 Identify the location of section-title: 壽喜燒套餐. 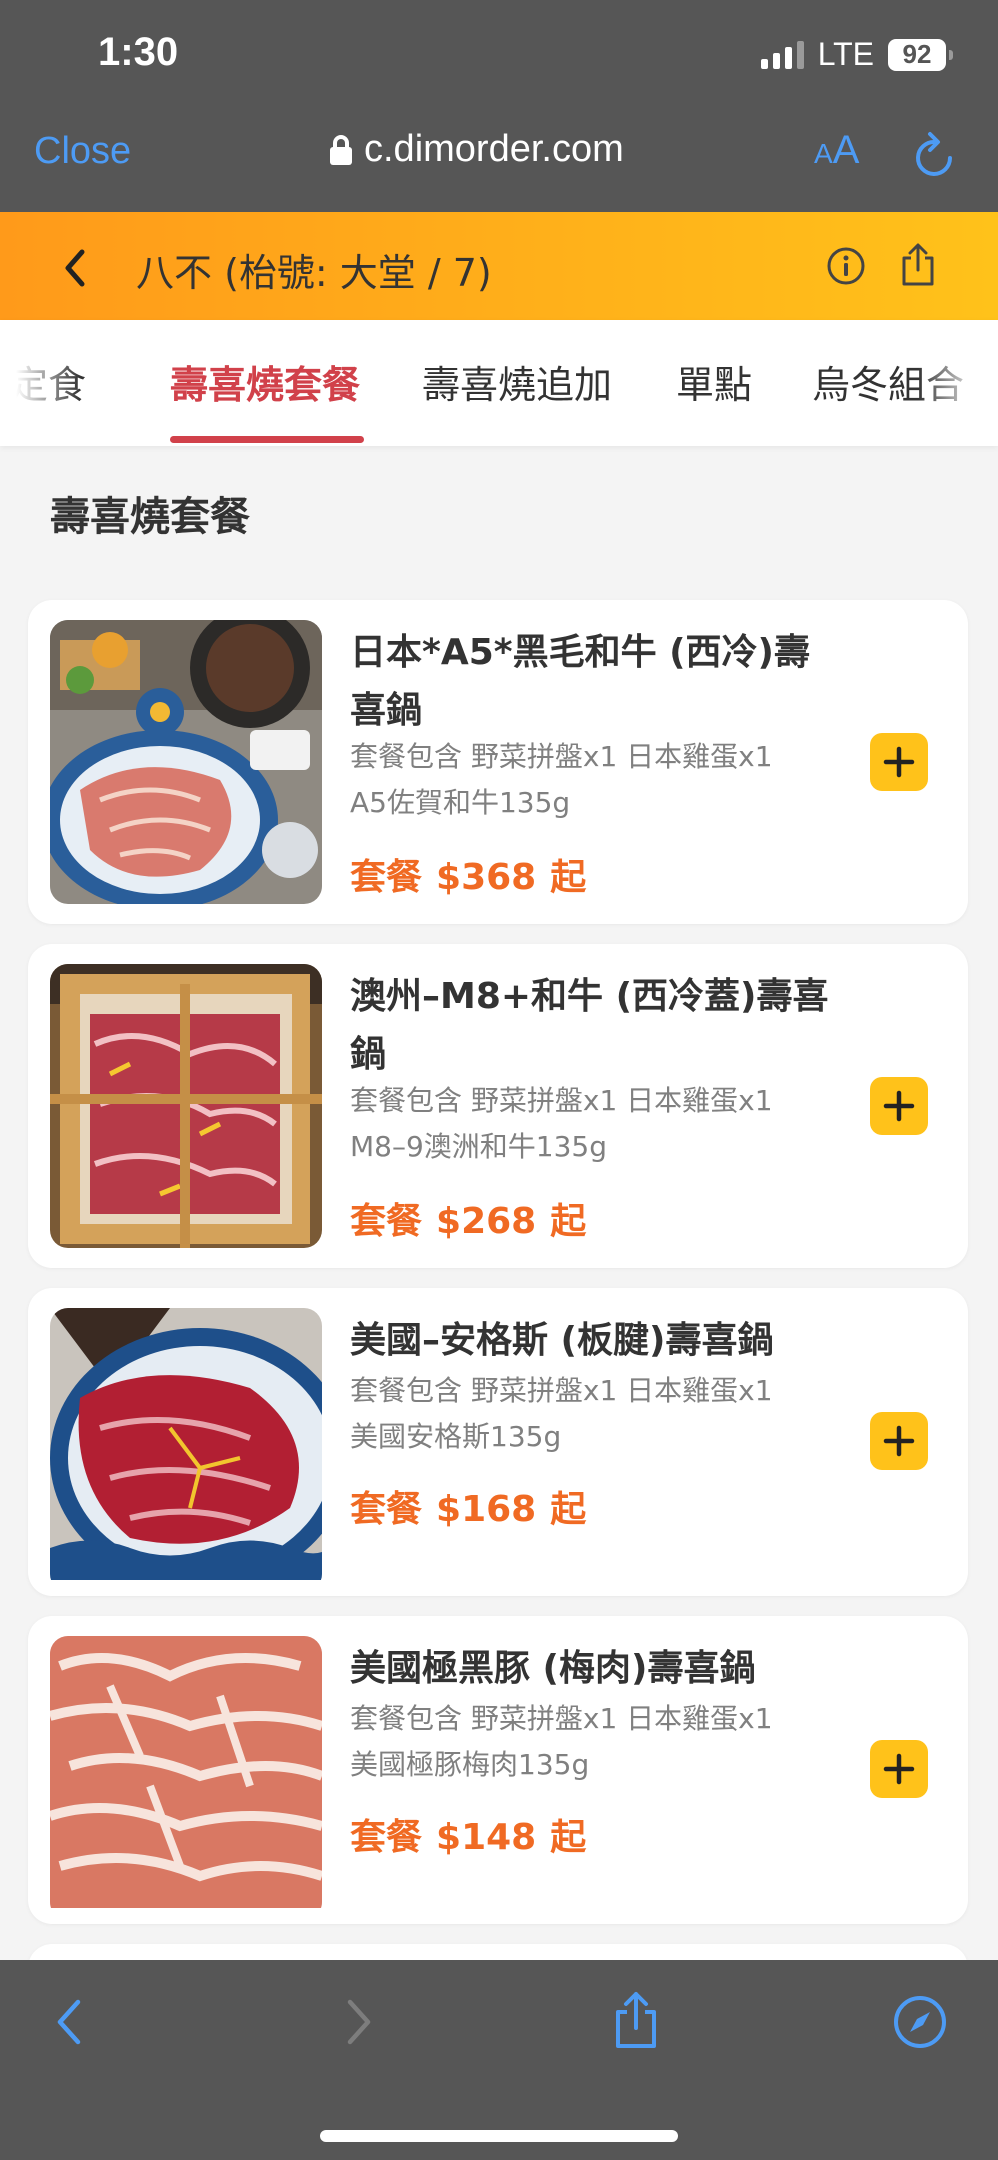
(150, 517).